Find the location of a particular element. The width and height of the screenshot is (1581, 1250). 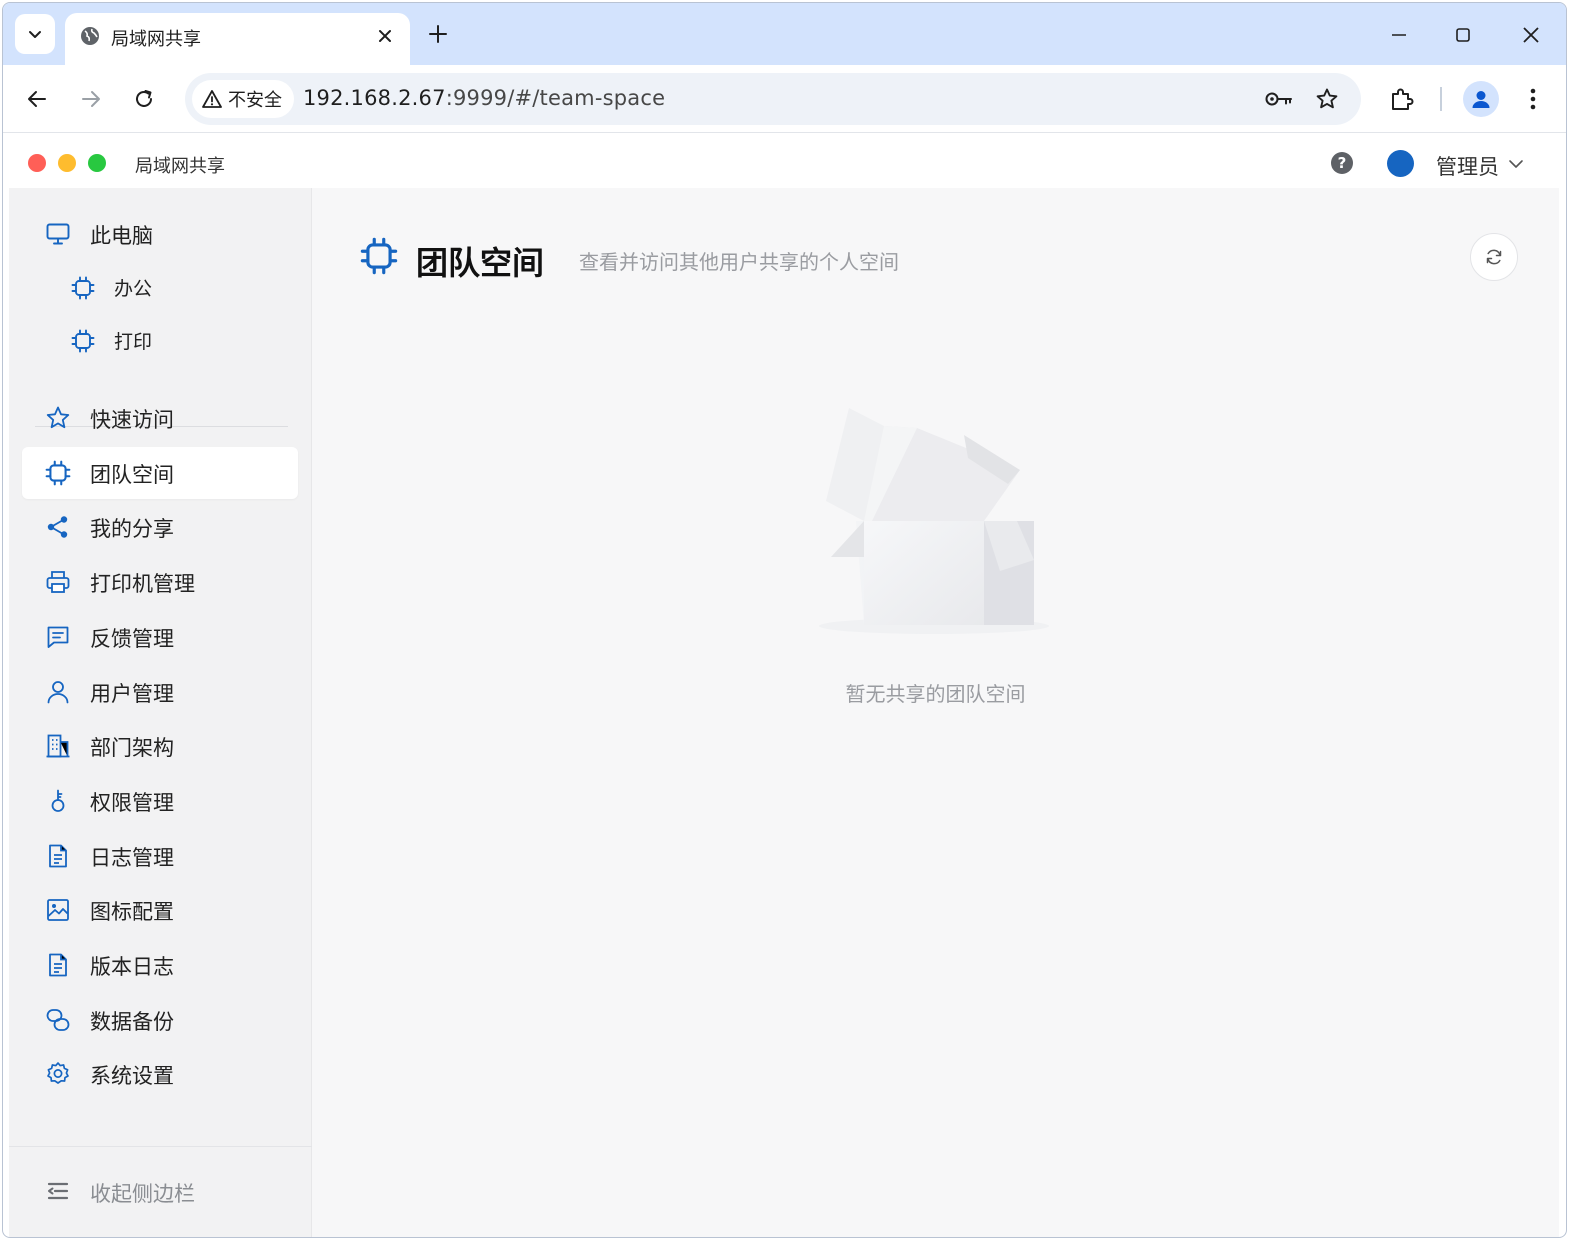

tab-close-button is located at coordinates (385, 36).